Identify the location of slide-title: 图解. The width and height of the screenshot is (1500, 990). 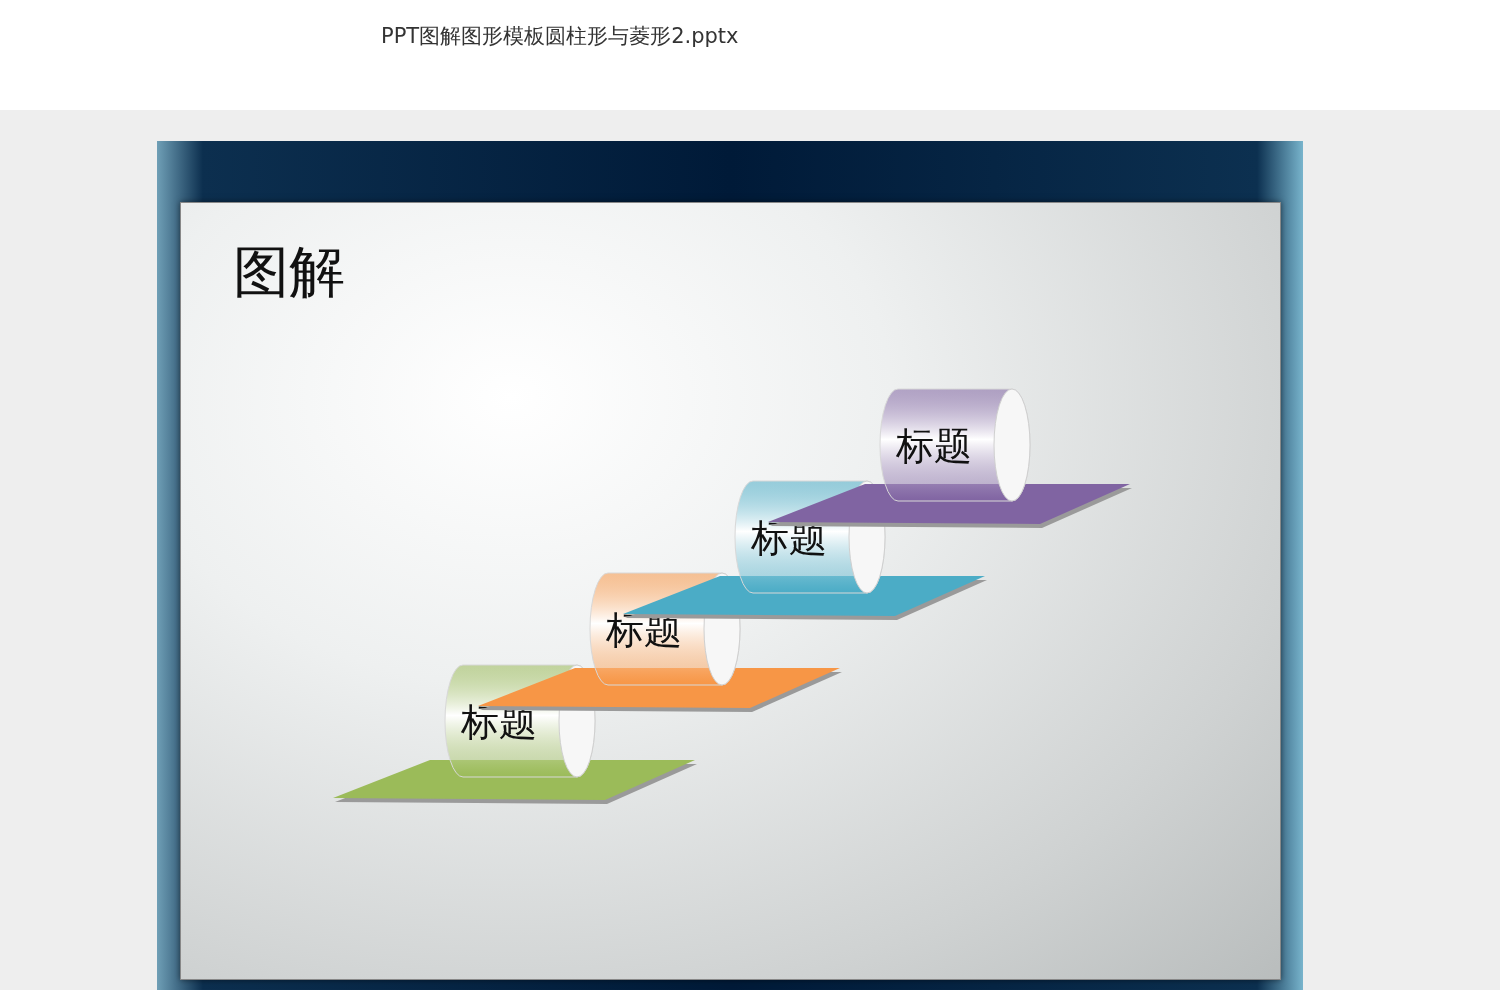
(289, 272).